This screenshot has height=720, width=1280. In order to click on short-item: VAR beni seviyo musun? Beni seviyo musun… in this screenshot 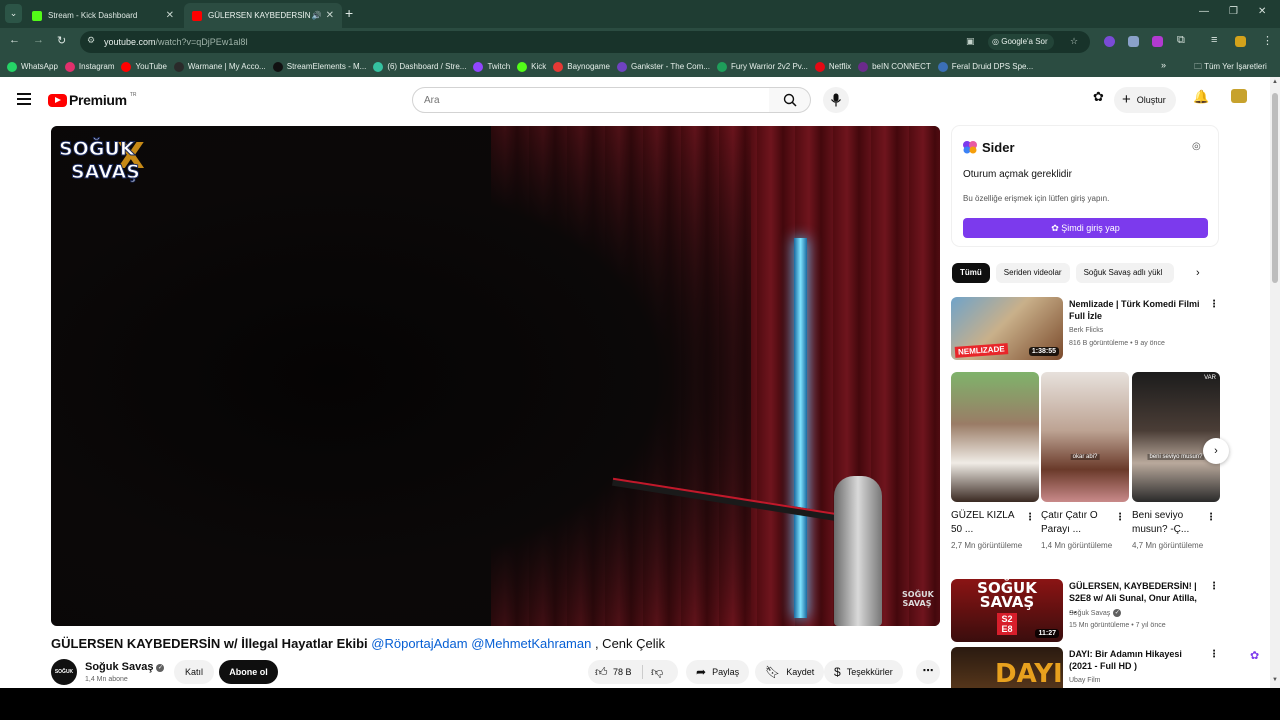, I will do `click(1176, 461)`.